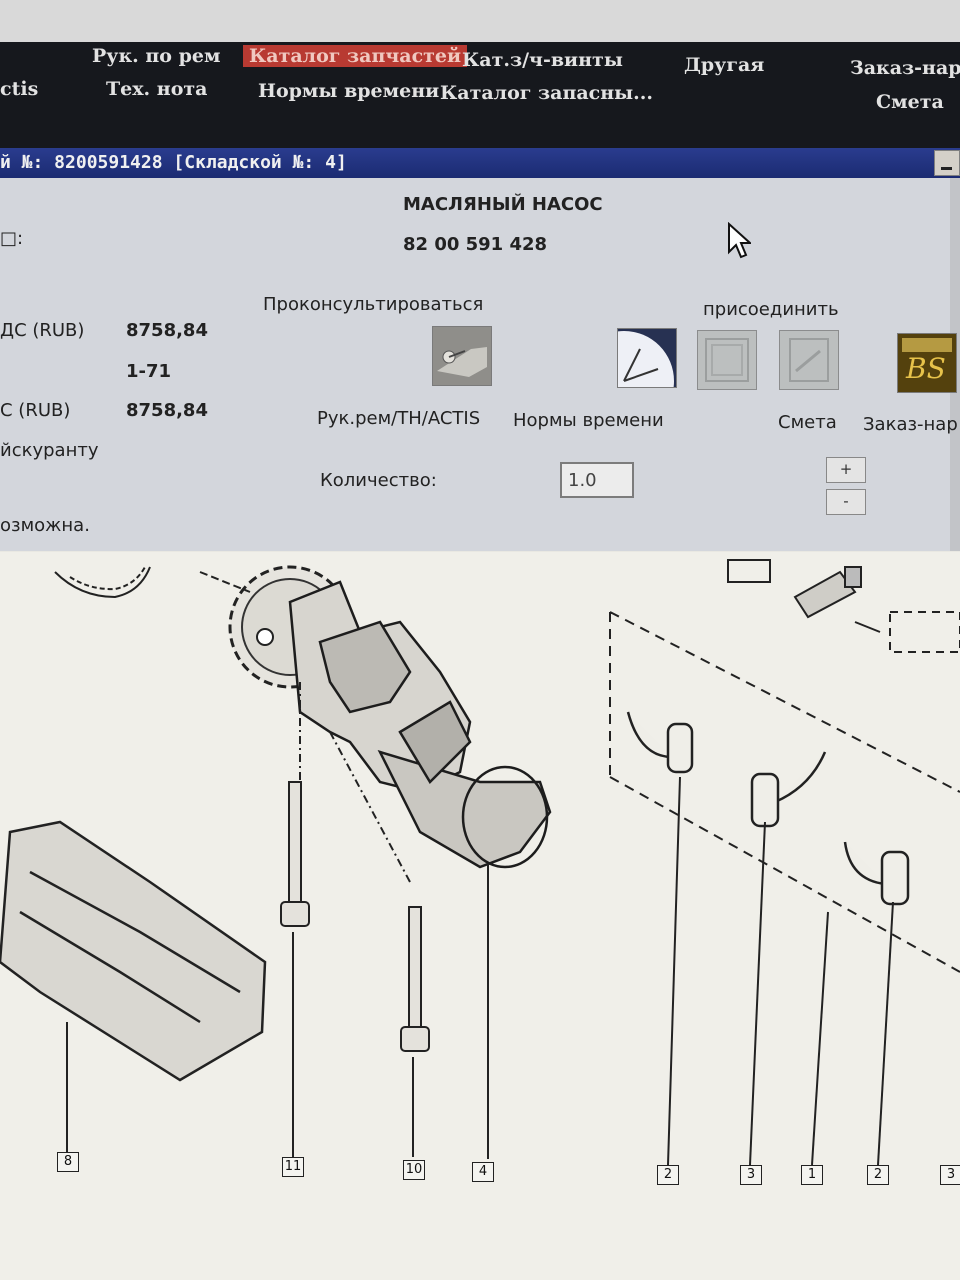  Describe the element at coordinates (35, 410) in the screenshot. I see `price-label: С (RUB)` at that location.